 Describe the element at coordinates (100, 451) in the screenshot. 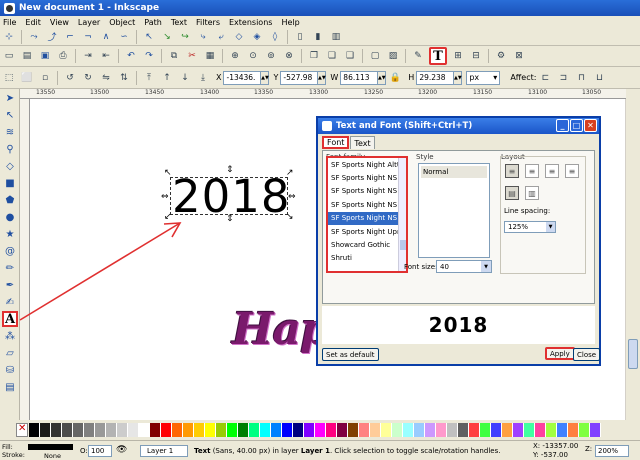

I see `opacity-input: 100` at that location.